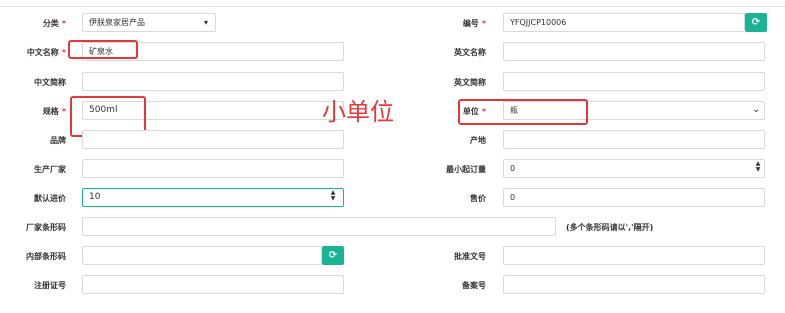  Describe the element at coordinates (54, 23) in the screenshot. I see `category-label: 分类 *` at that location.